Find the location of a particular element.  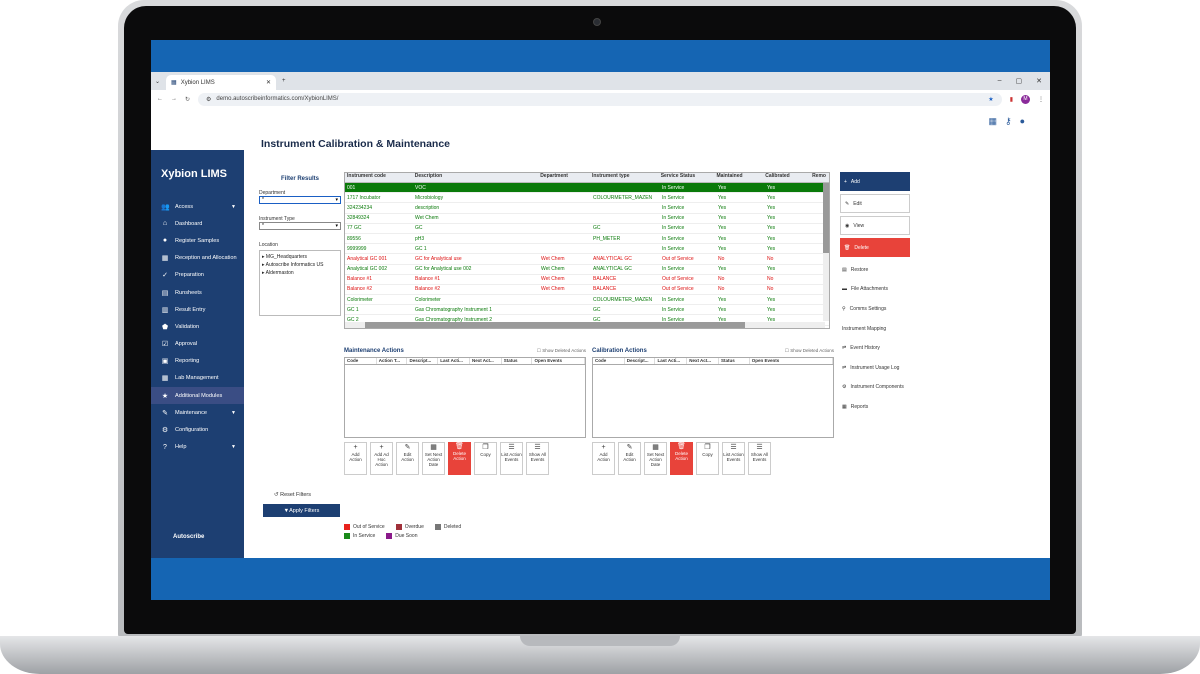

maintenance-show-deleted: ☐ Show Deleted Actions is located at coordinates (561, 351).